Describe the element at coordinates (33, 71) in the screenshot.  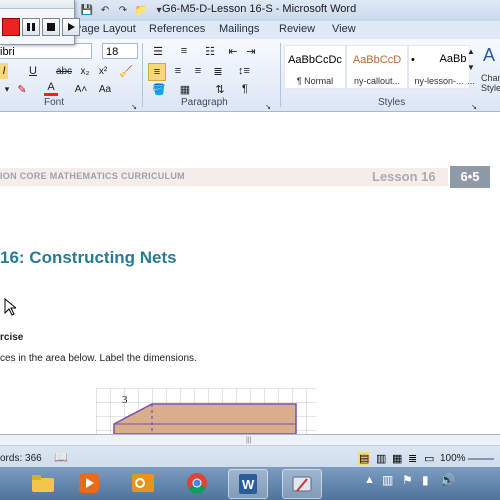
I see `underline-button: U` at that location.